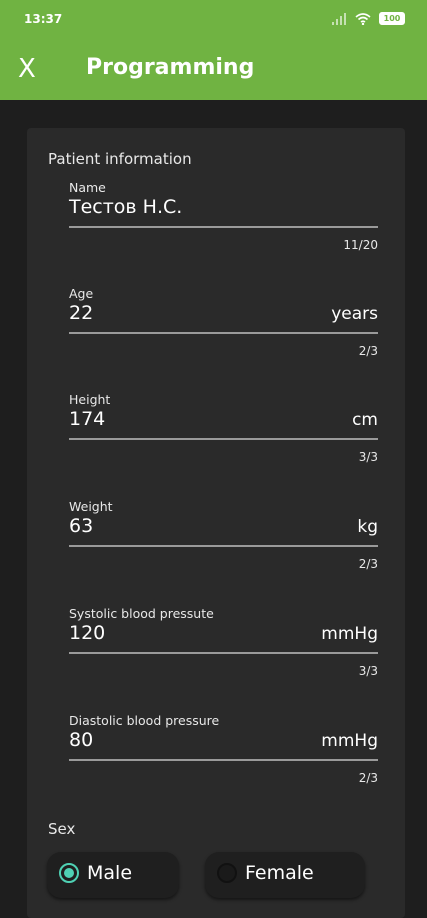 This screenshot has height=918, width=427. What do you see at coordinates (392, 18) in the screenshot?
I see `battery-icon: 100` at bounding box center [392, 18].